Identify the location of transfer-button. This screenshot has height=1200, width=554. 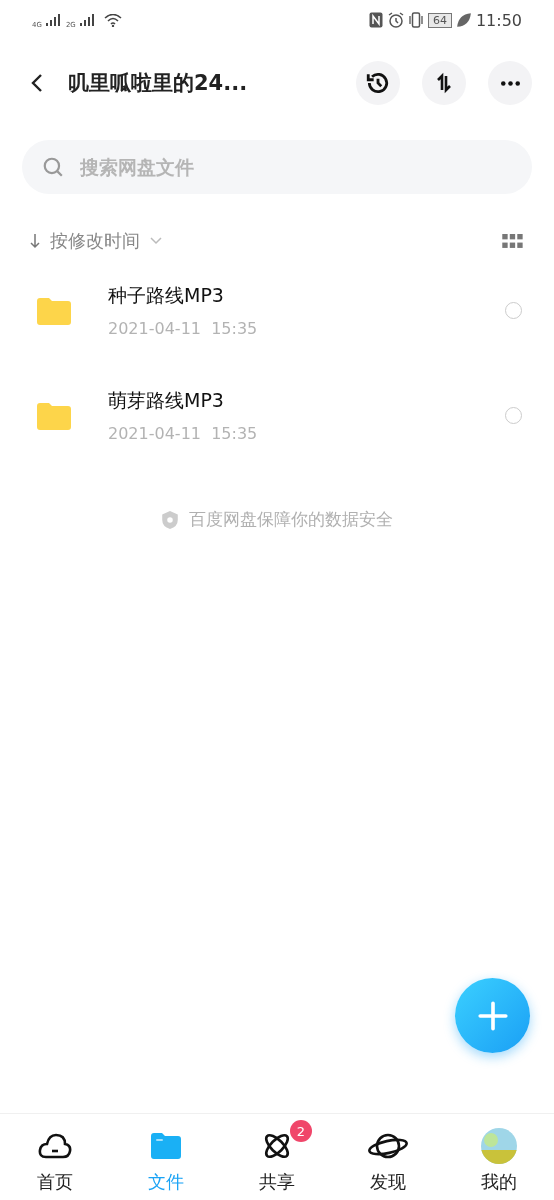
(444, 83).